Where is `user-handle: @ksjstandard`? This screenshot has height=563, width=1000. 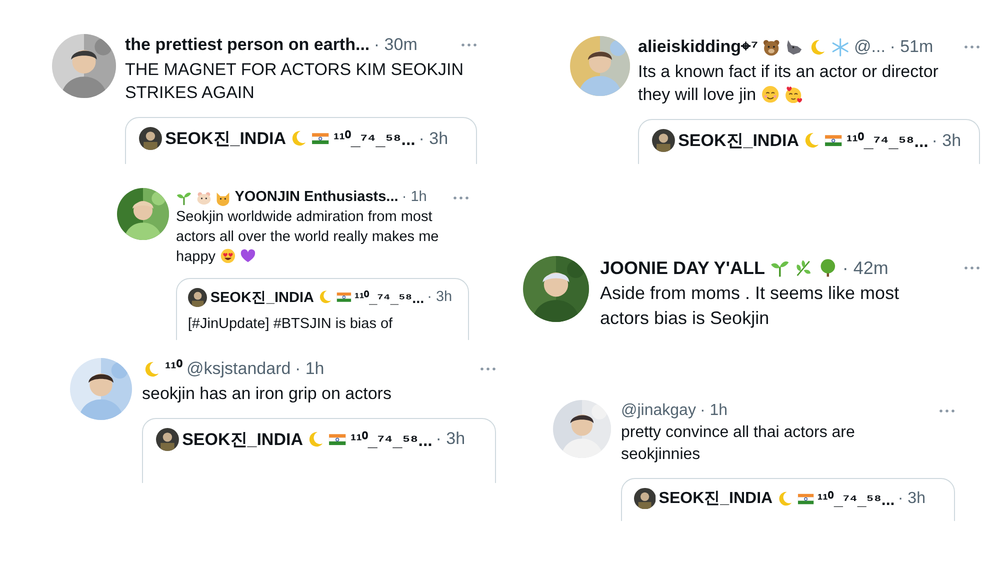 user-handle: @ksjstandard is located at coordinates (238, 369).